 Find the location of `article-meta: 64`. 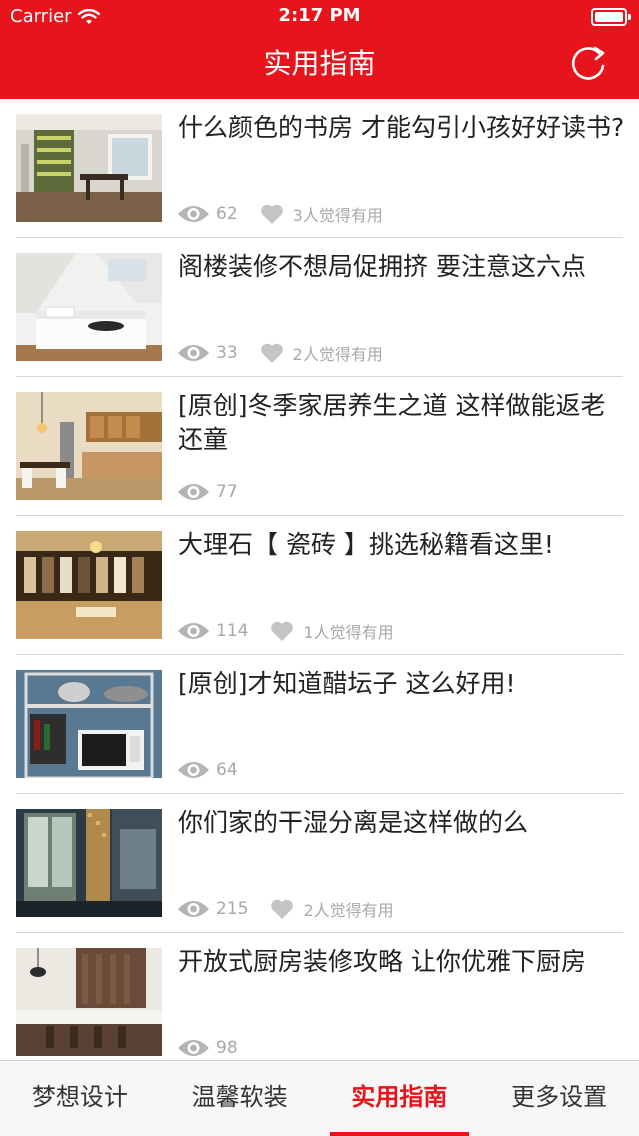

article-meta: 64 is located at coordinates (207, 770).